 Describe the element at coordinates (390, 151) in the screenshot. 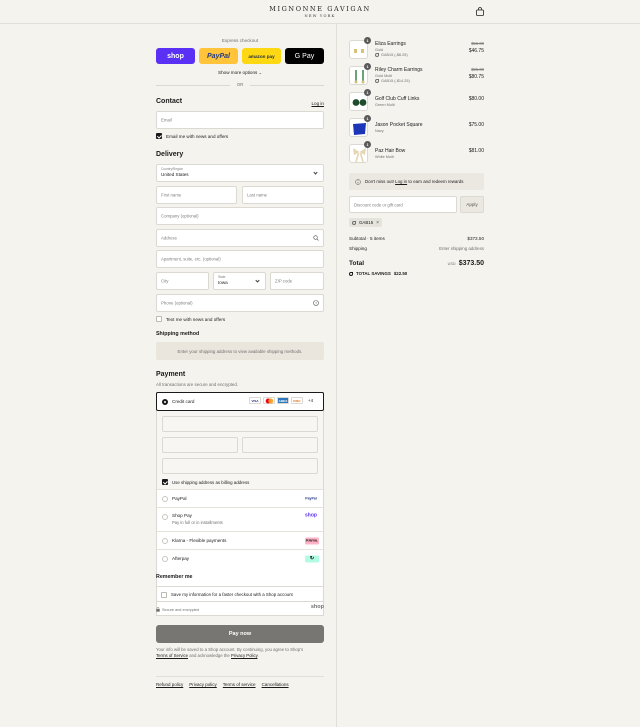

I see `item-name: Paz Hair Bow` at that location.